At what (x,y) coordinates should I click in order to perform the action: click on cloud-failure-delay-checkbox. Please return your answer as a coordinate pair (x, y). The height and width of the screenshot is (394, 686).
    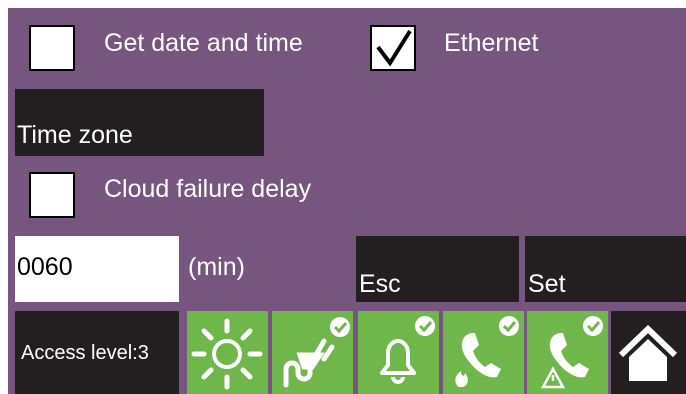
    Looking at the image, I should click on (52, 195).